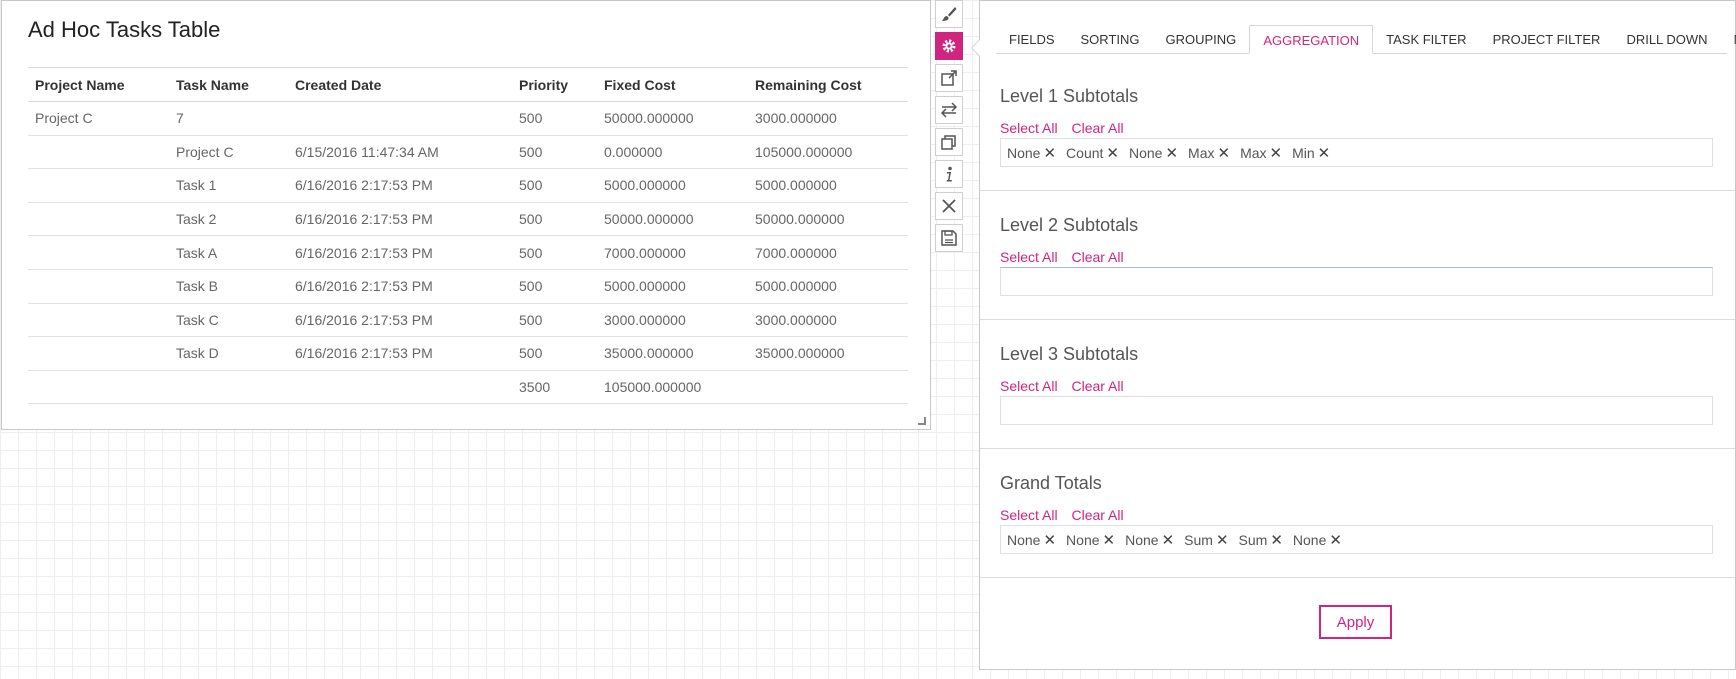  I want to click on info-button, so click(949, 174).